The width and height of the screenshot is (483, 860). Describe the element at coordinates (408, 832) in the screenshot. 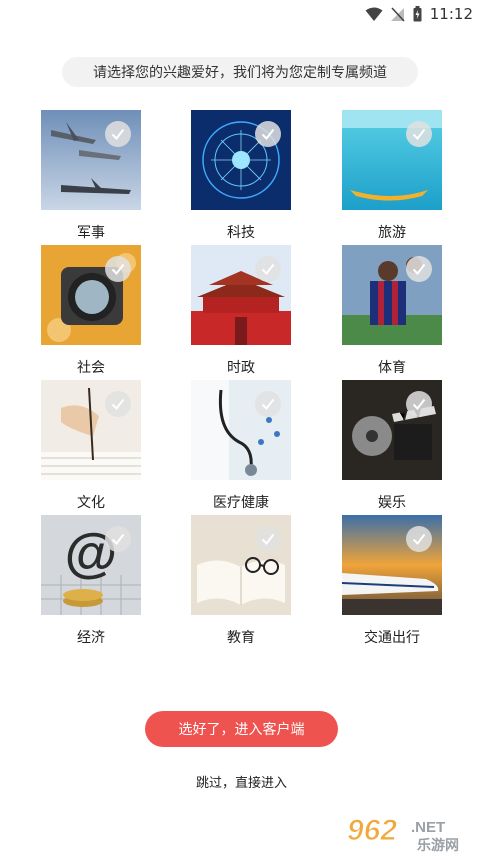

I see `site-watermark: 962 .NET 乐游网` at that location.